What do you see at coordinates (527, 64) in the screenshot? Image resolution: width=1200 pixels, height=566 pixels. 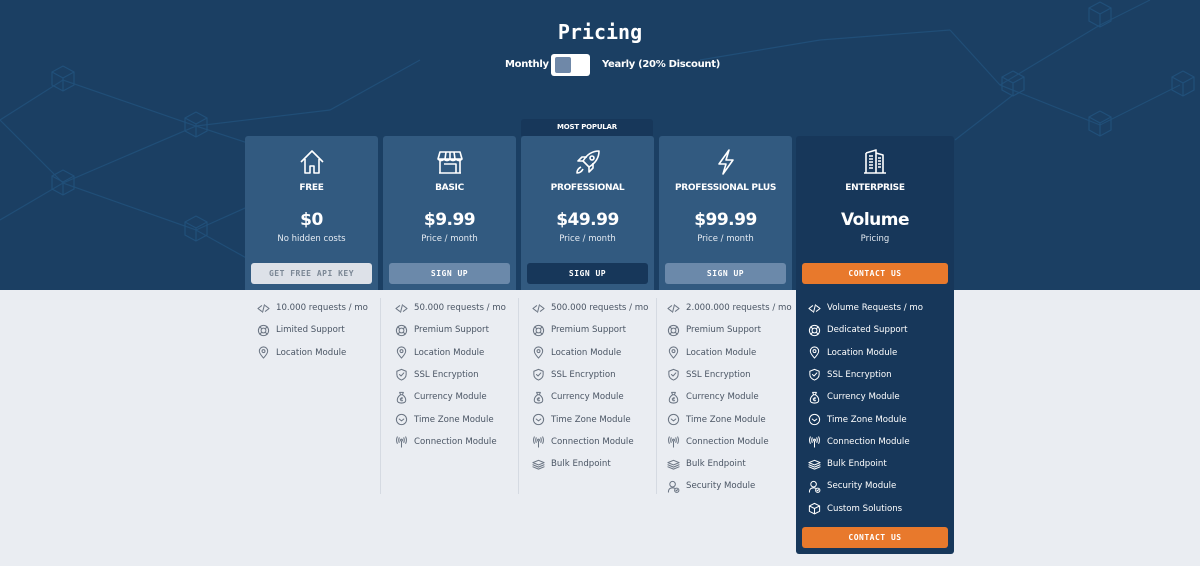 I see `monthly-label: Monthly` at bounding box center [527, 64].